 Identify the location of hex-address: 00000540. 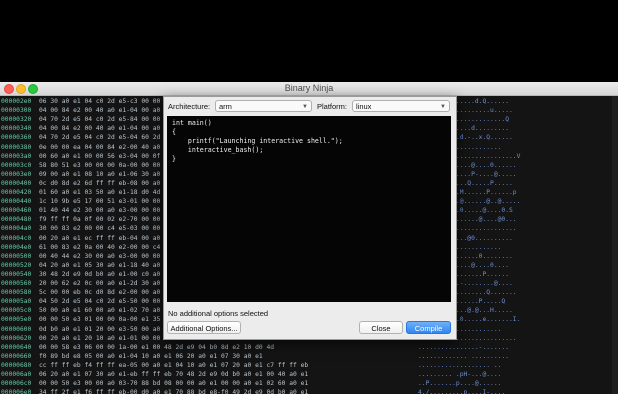
(16, 274).